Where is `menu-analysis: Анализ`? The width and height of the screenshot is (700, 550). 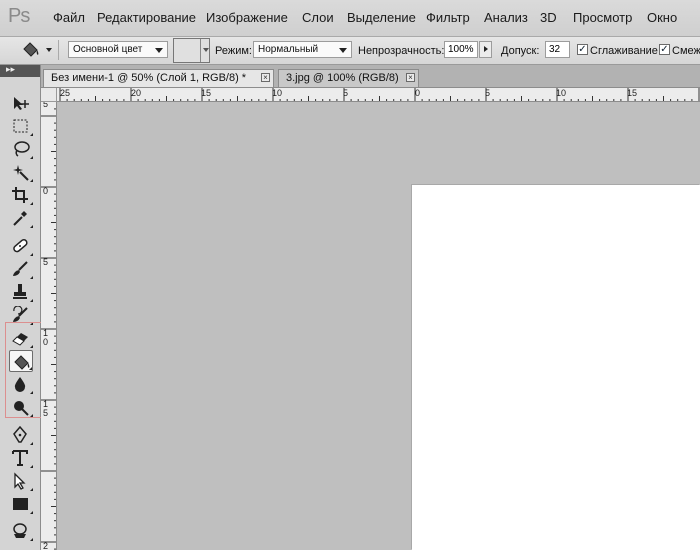 menu-analysis: Анализ is located at coordinates (506, 17).